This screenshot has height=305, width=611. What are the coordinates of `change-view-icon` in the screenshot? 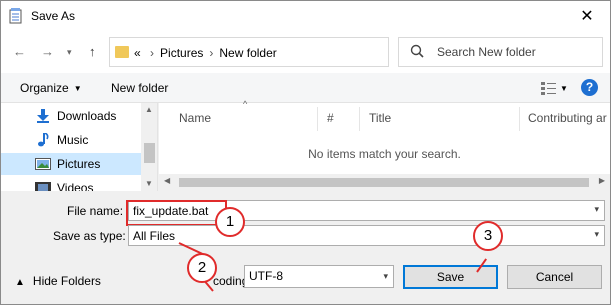 It's located at (549, 88).